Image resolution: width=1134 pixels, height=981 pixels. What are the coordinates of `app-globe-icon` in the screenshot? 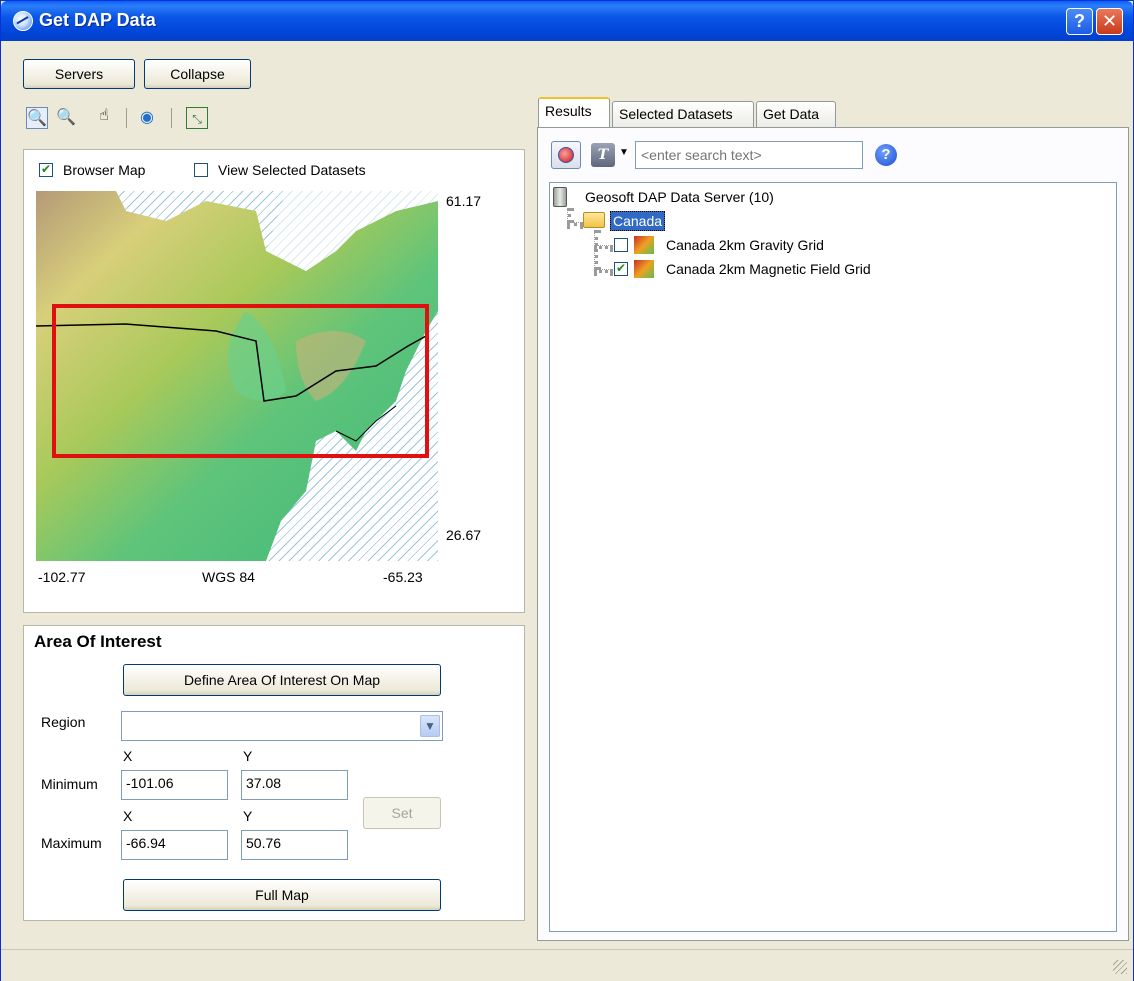 It's located at (23, 21).